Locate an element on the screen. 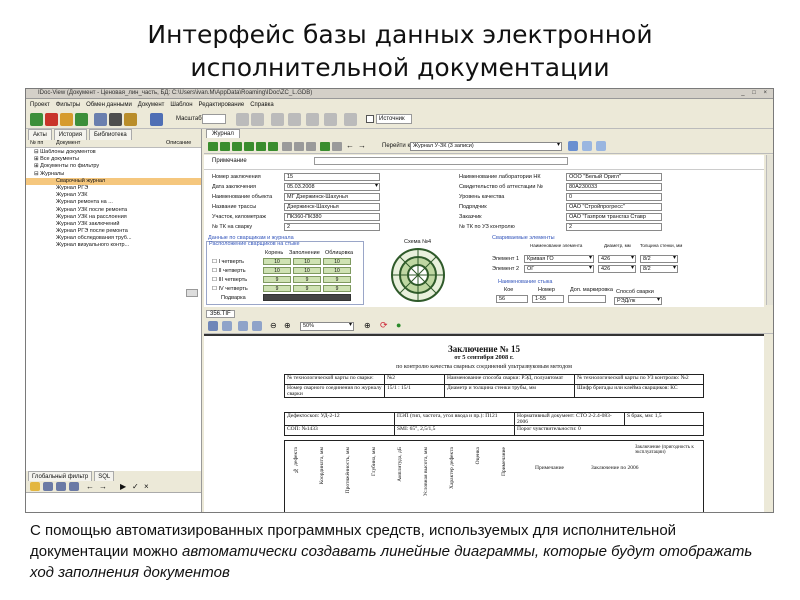 This screenshot has width=800, height=600. window-controls: _ □ × is located at coordinates (755, 93).